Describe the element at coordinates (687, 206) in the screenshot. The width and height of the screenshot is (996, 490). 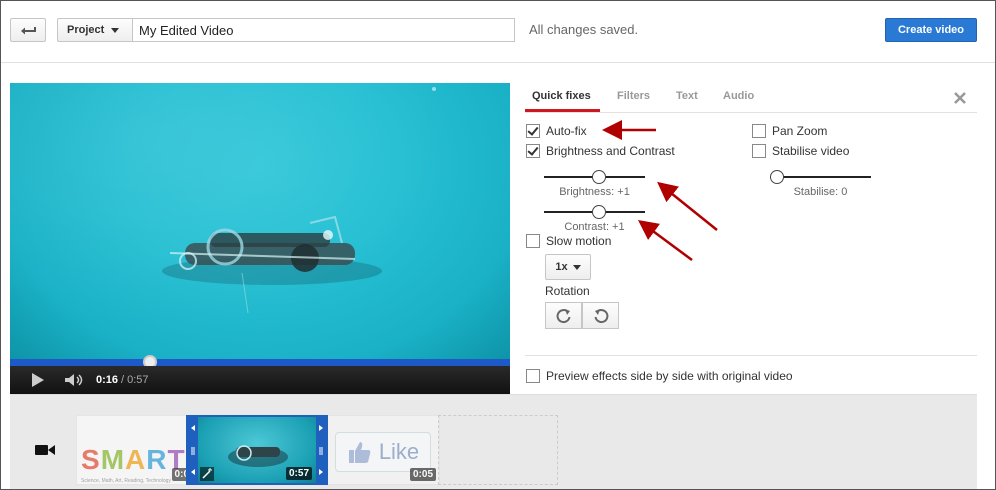
I see `arrow-to-brightness` at that location.